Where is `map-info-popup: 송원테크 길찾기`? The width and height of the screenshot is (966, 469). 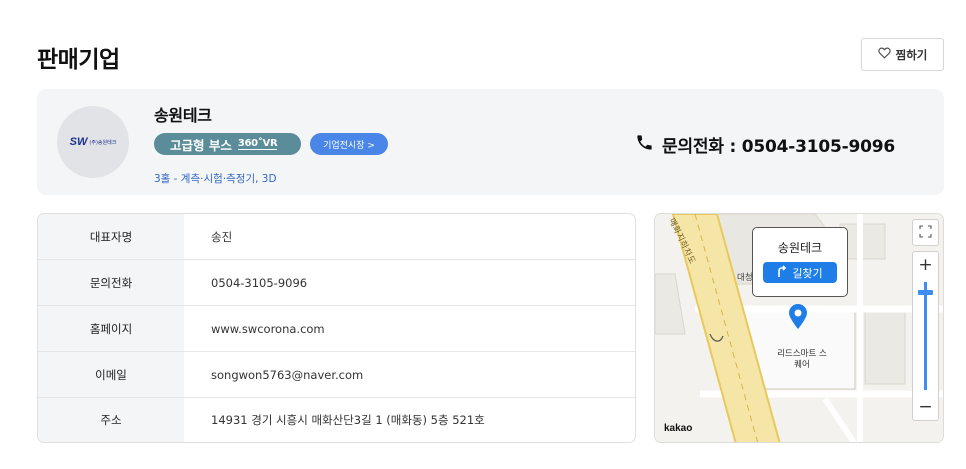 map-info-popup: 송원테크 길찾기 is located at coordinates (800, 262).